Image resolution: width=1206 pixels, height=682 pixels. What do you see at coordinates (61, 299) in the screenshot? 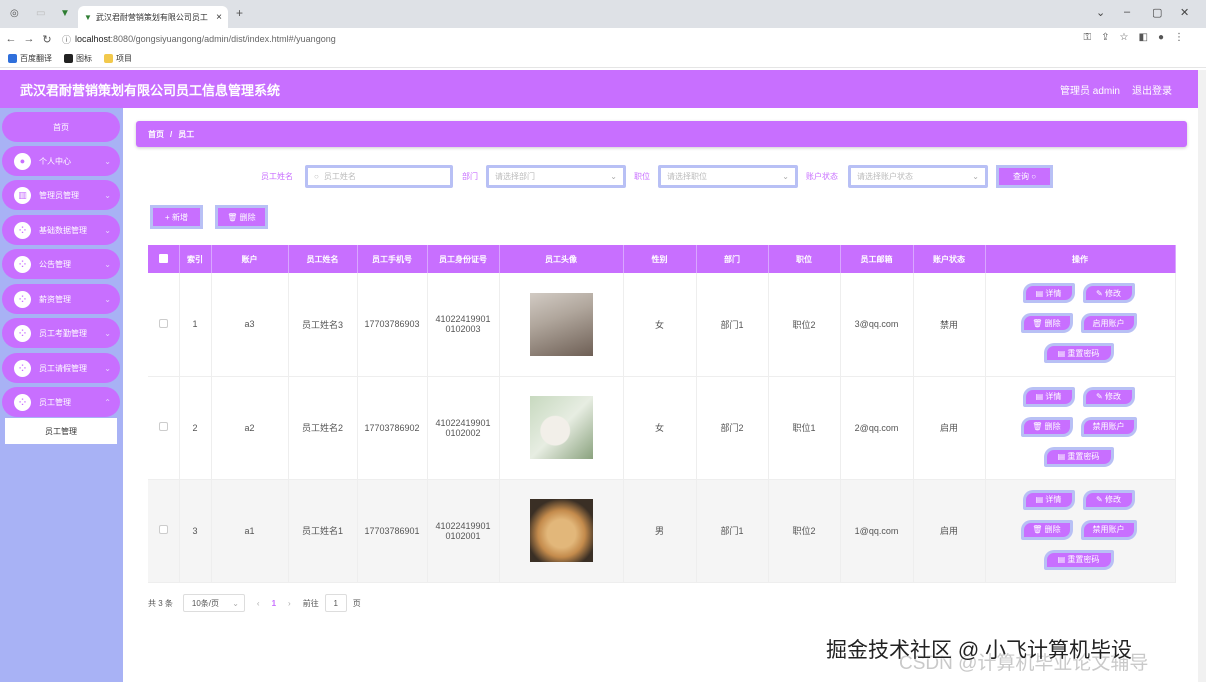
I see `sidebar-item-salary: ⁘ 薪资管理 ⌄` at bounding box center [61, 299].